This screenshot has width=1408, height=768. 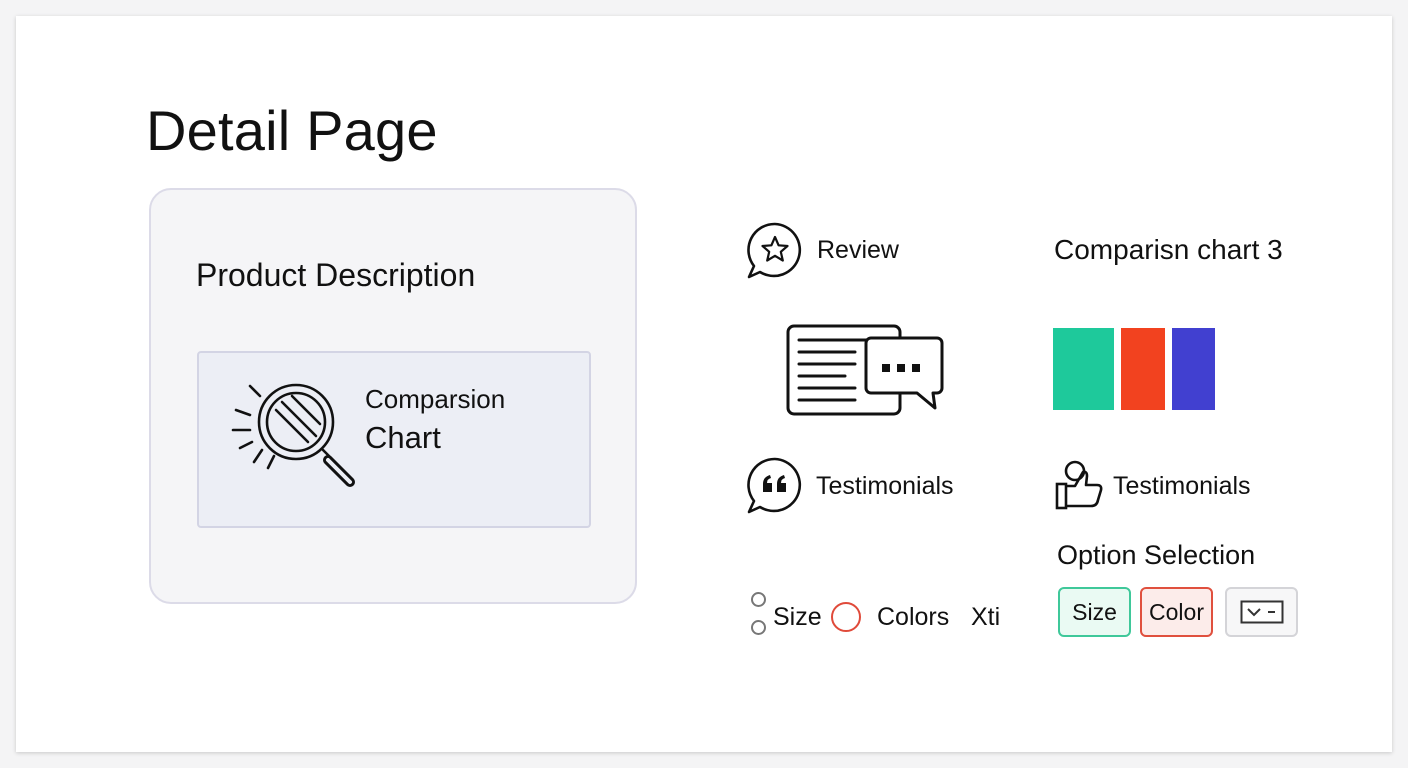 I want to click on star-speech-bubble-icon, so click(x=775, y=251).